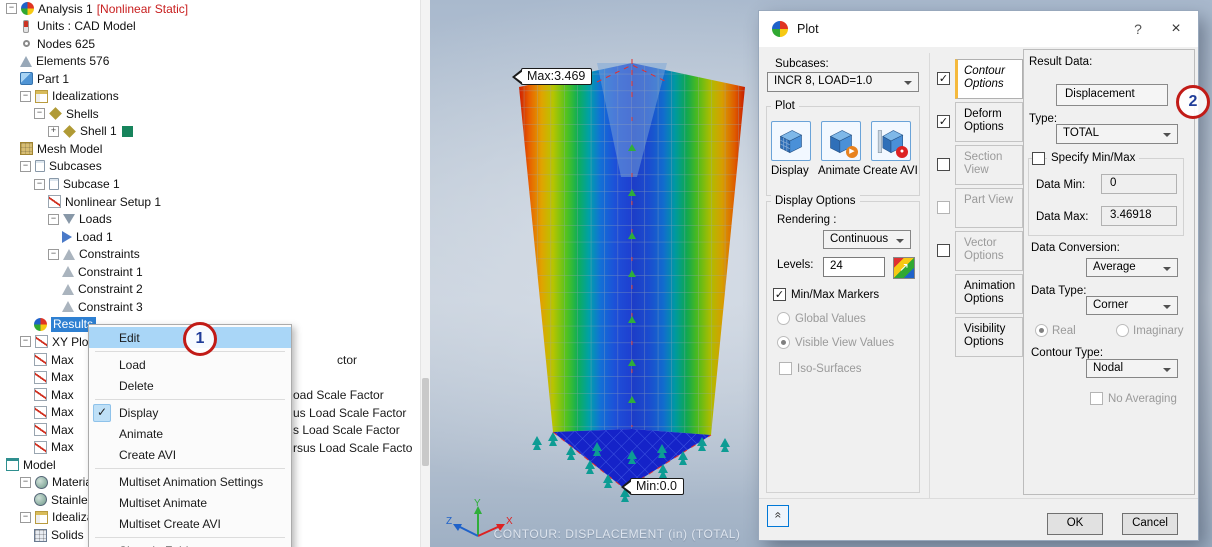 The height and width of the screenshot is (547, 1212). Describe the element at coordinates (783, 342) in the screenshot. I see `visible-view-values-radio` at that location.